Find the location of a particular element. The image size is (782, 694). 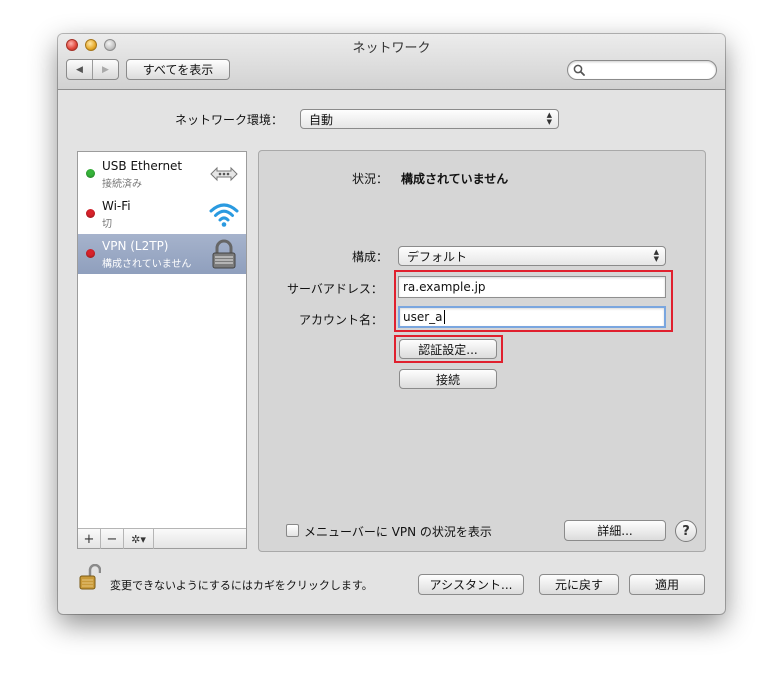

account-name-field: user_a is located at coordinates (532, 317).